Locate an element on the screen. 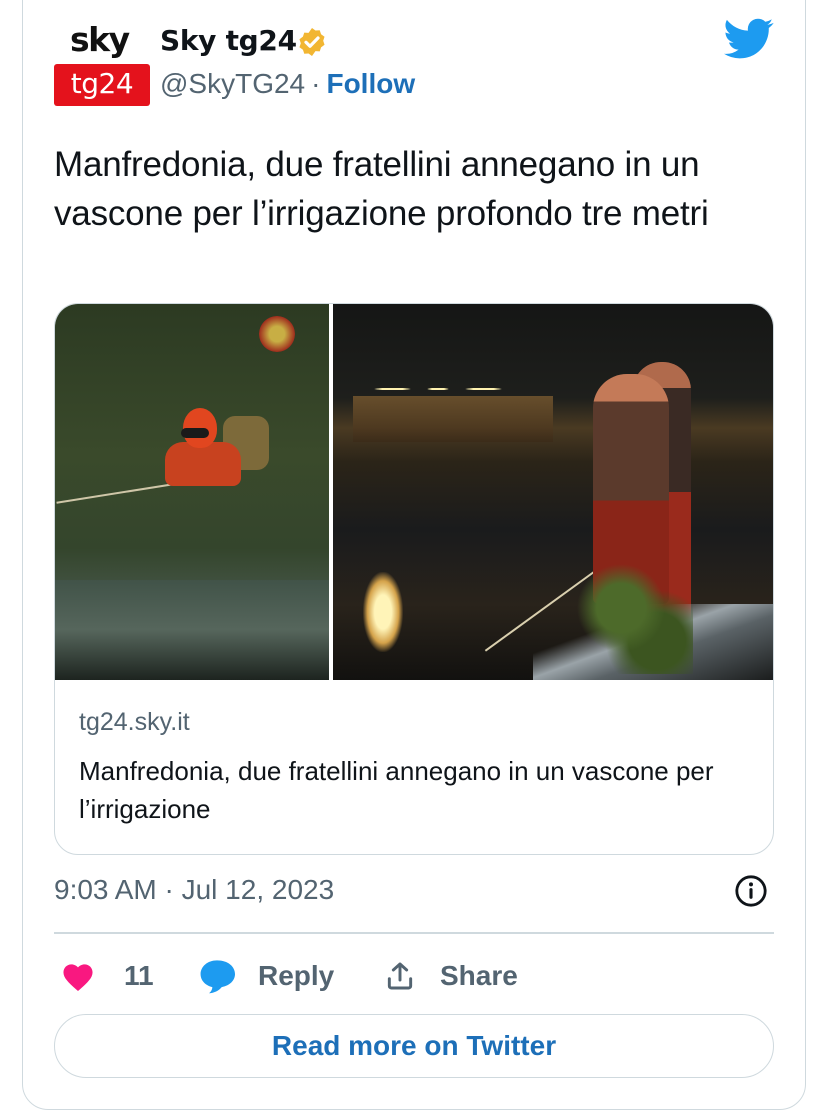 This screenshot has width=828, height=1110. divider is located at coordinates (414, 933).